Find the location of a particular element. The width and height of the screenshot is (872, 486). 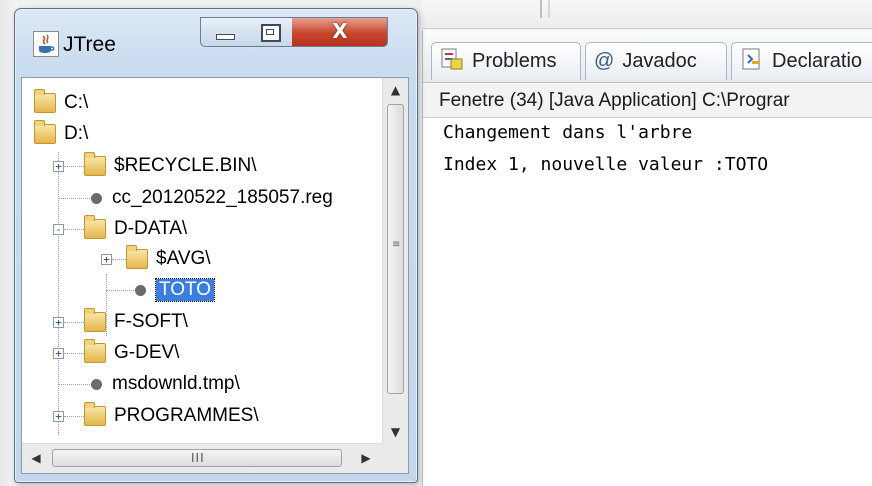

tree-node-label: TOTO is located at coordinates (185, 290).